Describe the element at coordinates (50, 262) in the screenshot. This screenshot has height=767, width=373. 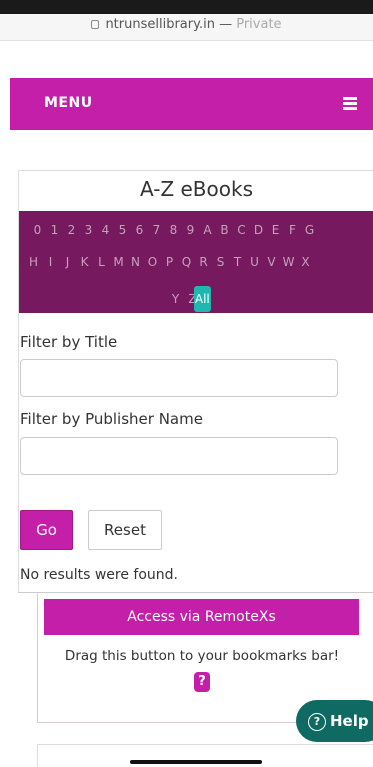
I see `letter-link-i: I` at that location.